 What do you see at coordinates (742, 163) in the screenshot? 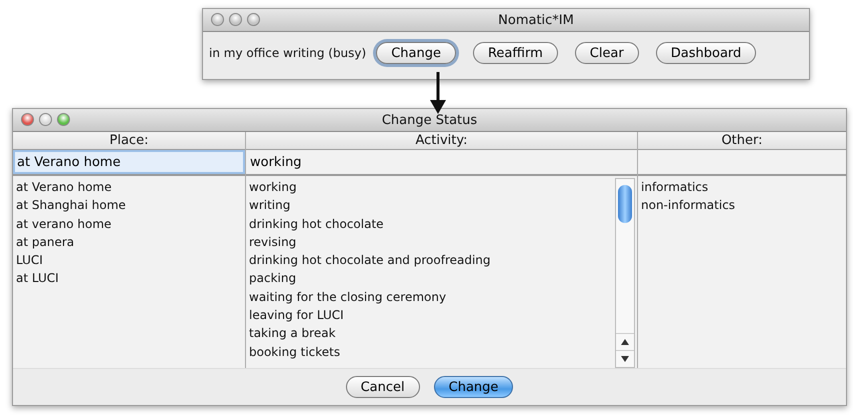
I see `text-field` at bounding box center [742, 163].